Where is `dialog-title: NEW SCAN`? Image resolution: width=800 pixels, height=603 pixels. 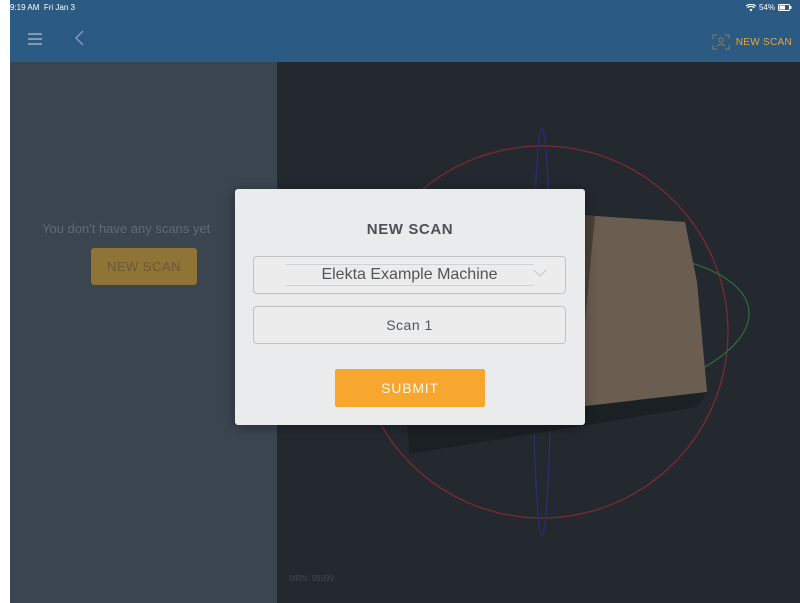
dialog-title: NEW SCAN is located at coordinates (410, 229).